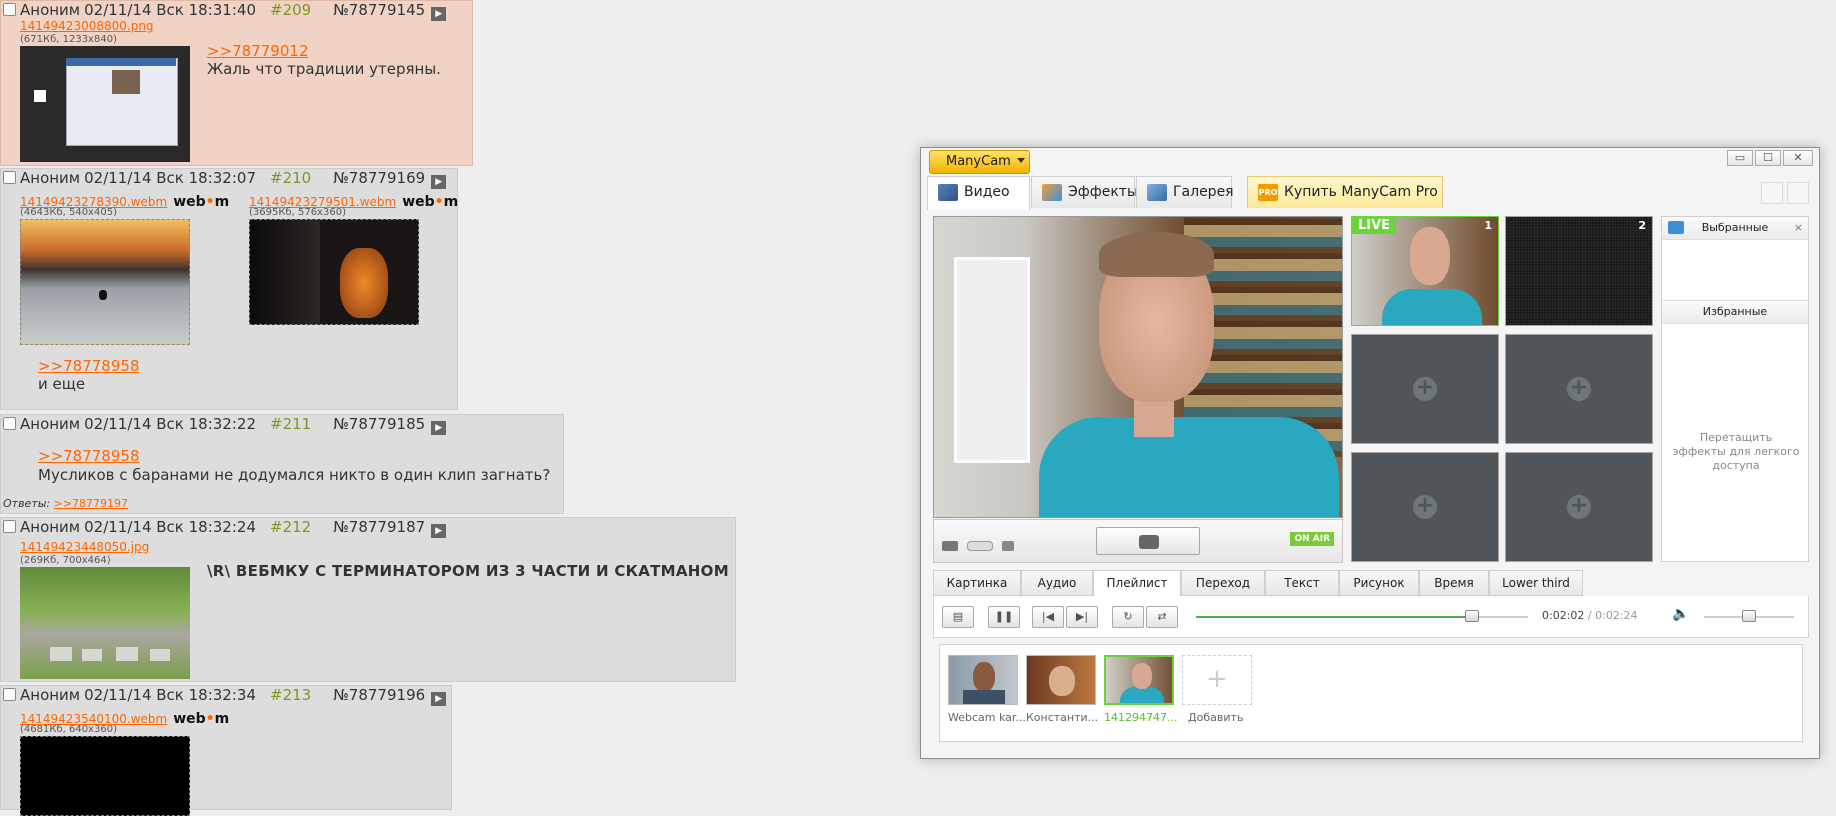  What do you see at coordinates (257, 51) in the screenshot?
I see `reply-link: >>78779012` at bounding box center [257, 51].